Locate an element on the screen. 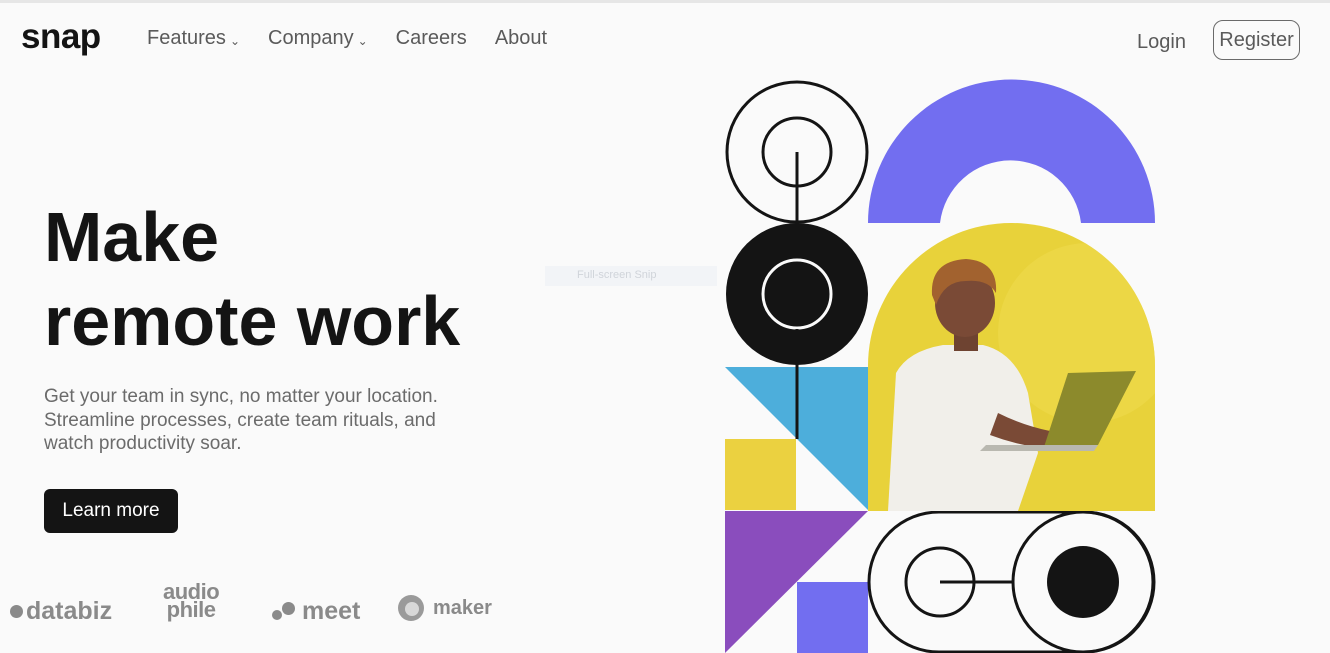  pill-left-ring is located at coordinates (940, 582).